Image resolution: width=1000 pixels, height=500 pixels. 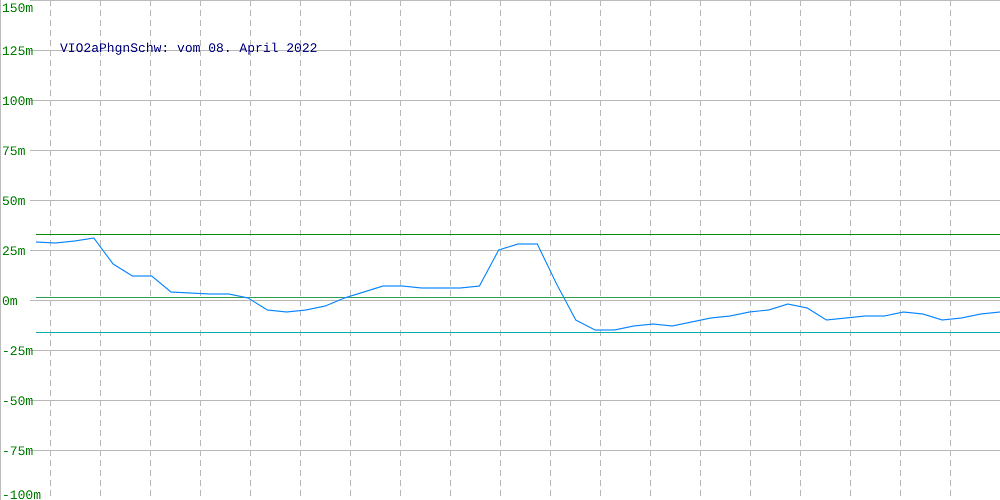 What do you see at coordinates (18, 51) in the screenshot?
I see `y-axis-tick-label: 125m` at bounding box center [18, 51].